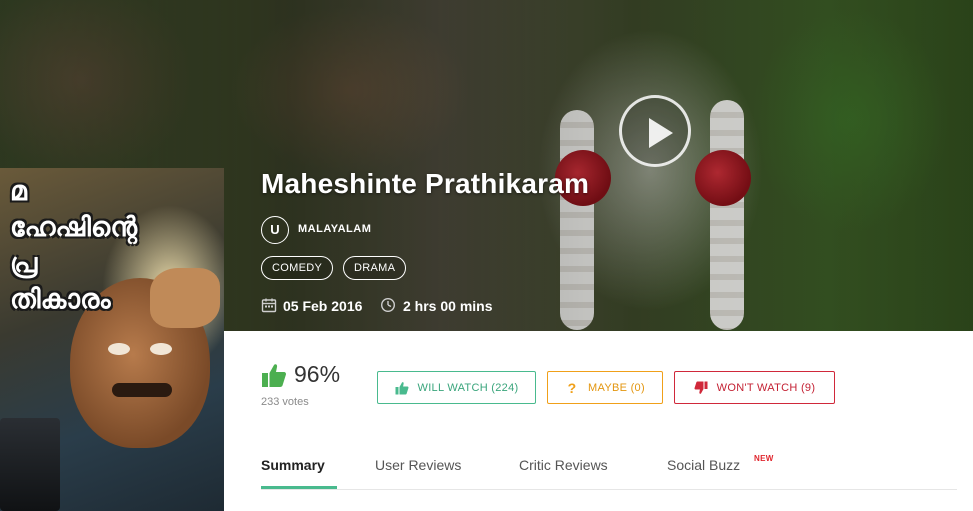 This screenshot has height=511, width=973. What do you see at coordinates (142, 390) in the screenshot?
I see `poster-mustache` at bounding box center [142, 390].